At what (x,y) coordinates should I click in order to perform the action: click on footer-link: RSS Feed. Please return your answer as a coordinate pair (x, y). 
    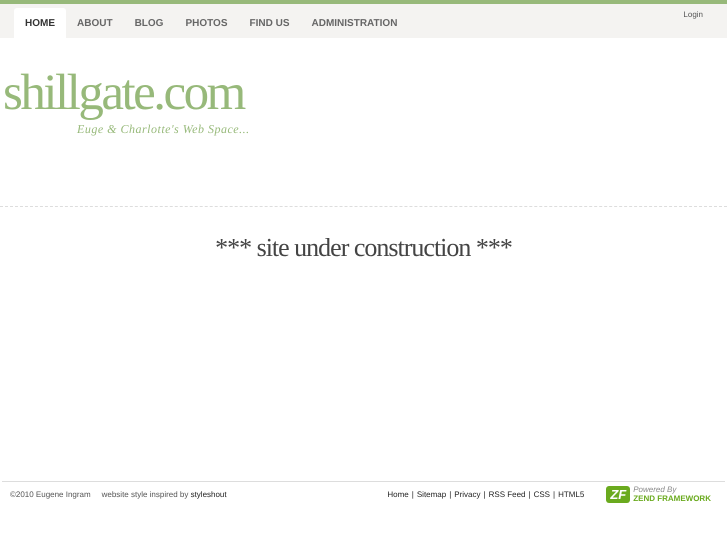
    Looking at the image, I should click on (507, 494).